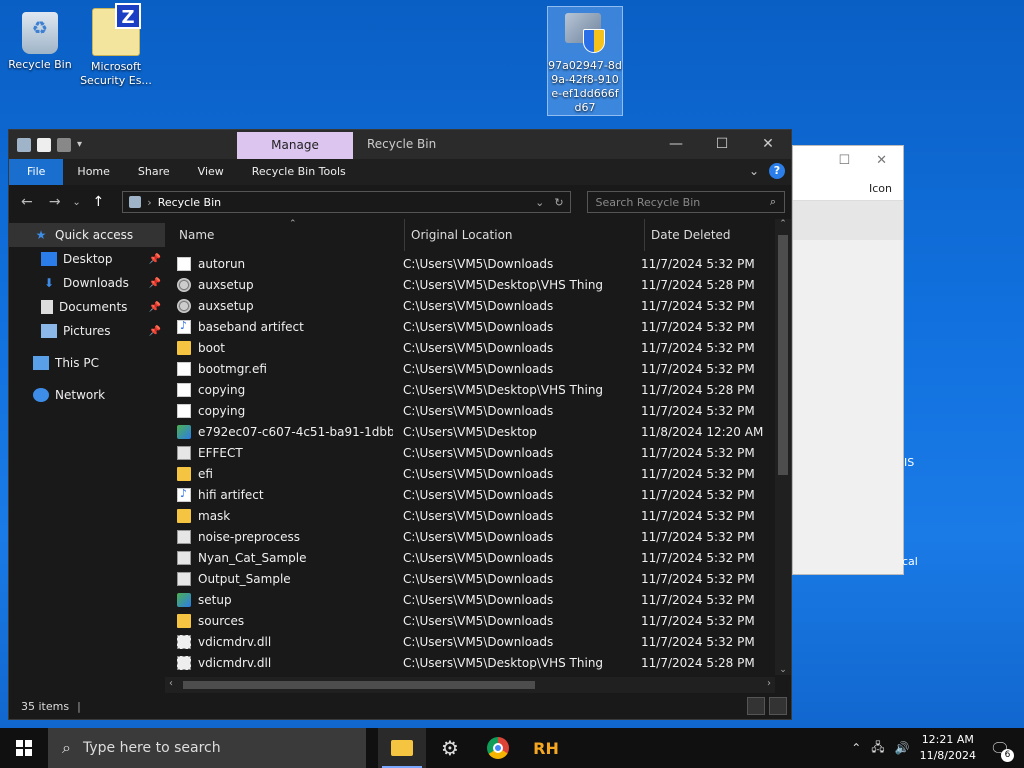  Describe the element at coordinates (498, 748) in the screenshot. I see `taskbar-app-chrome` at that location.